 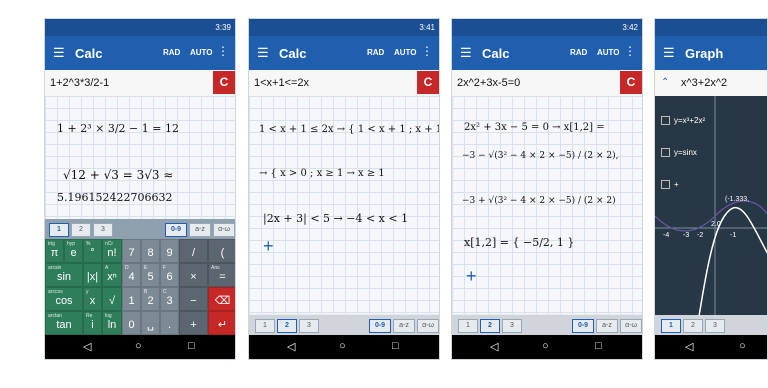 I want to click on key-4: D4, so click(x=131, y=275).